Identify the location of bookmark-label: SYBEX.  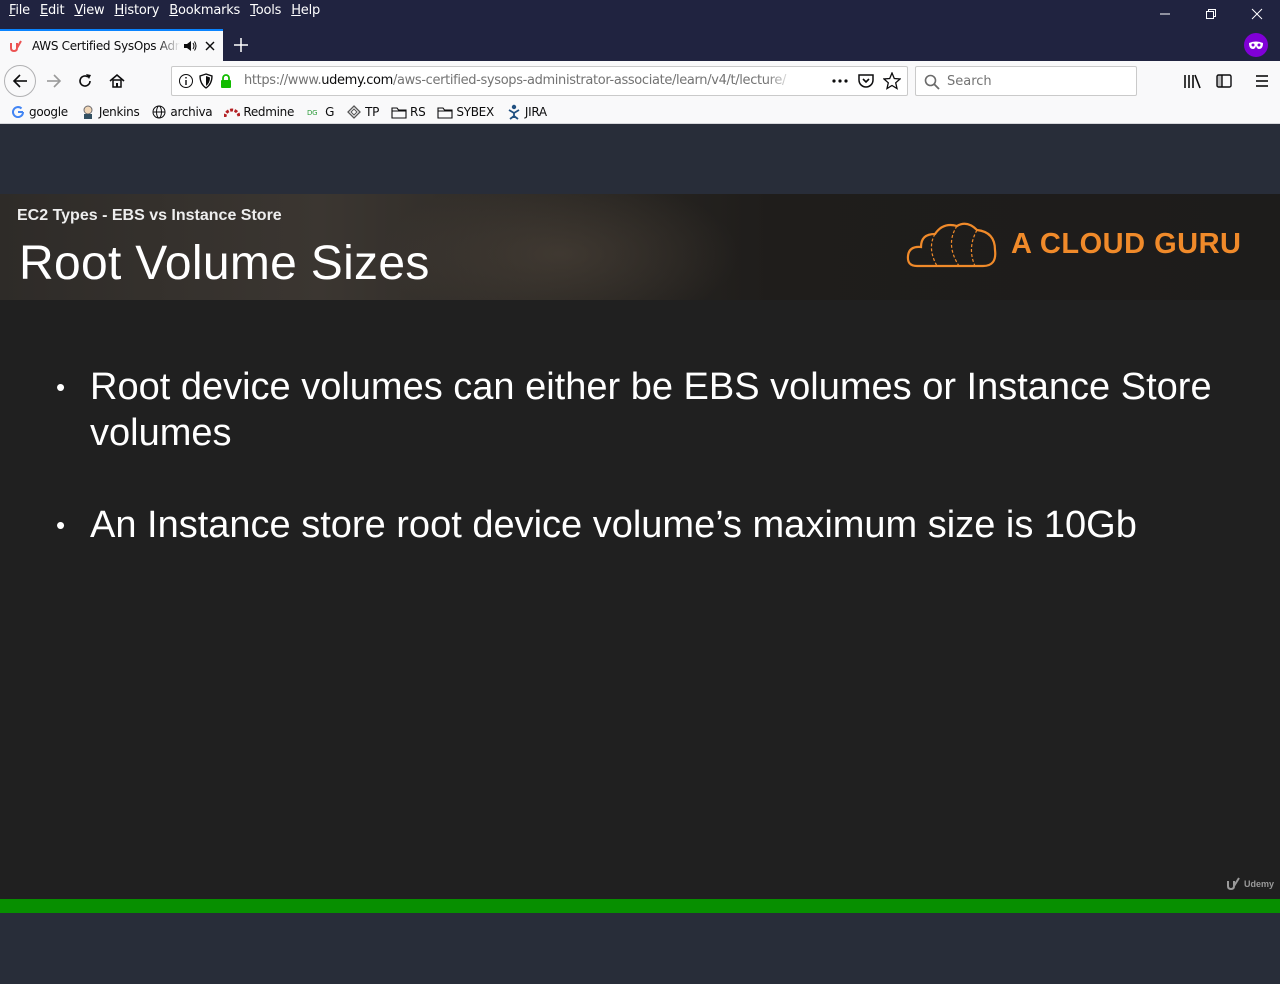
(475, 112).